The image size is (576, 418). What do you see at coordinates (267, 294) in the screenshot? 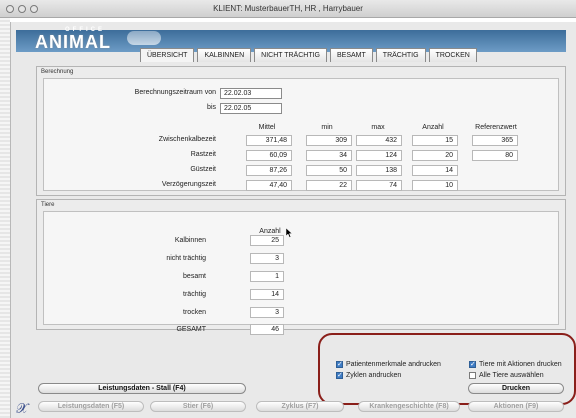
I see `tiere-value-traechtig: 14` at bounding box center [267, 294].